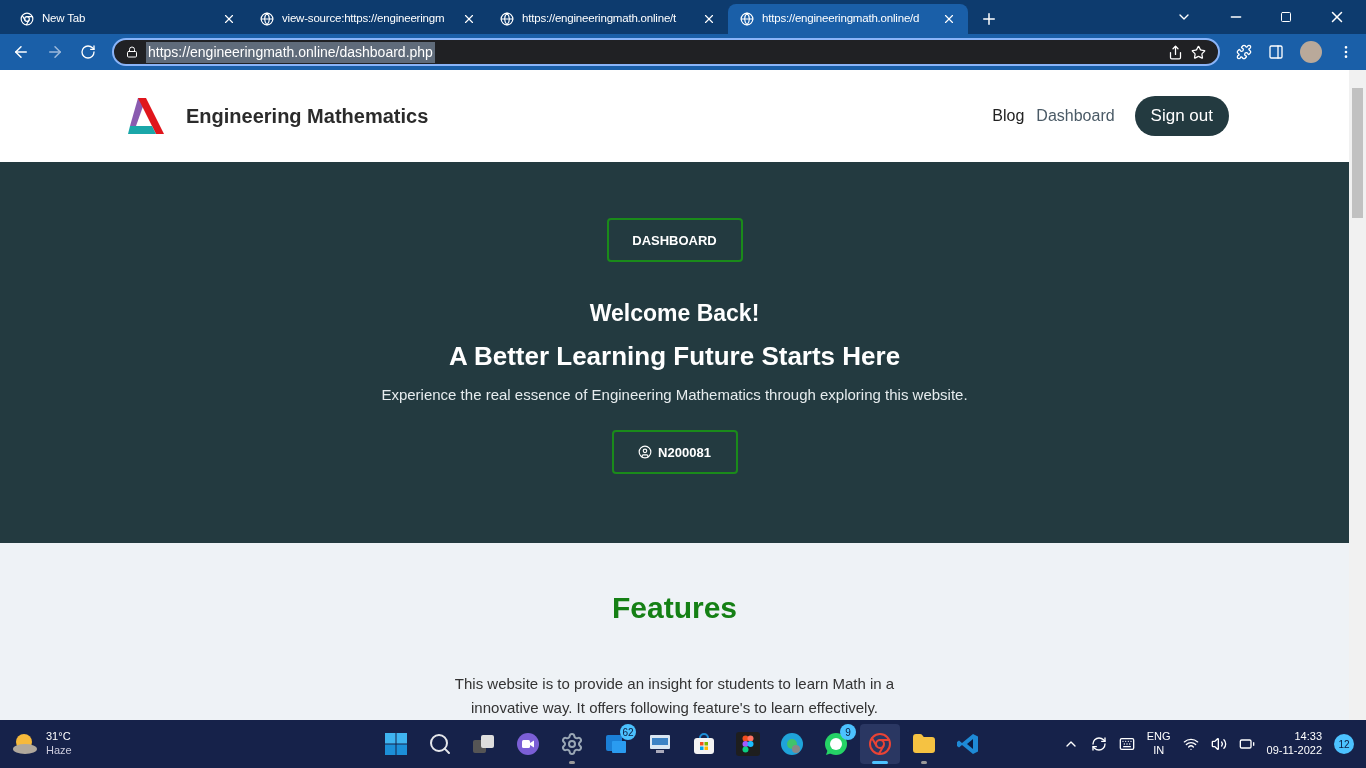 This screenshot has height=768, width=1366. I want to click on new-tab-icon, so click(989, 19).